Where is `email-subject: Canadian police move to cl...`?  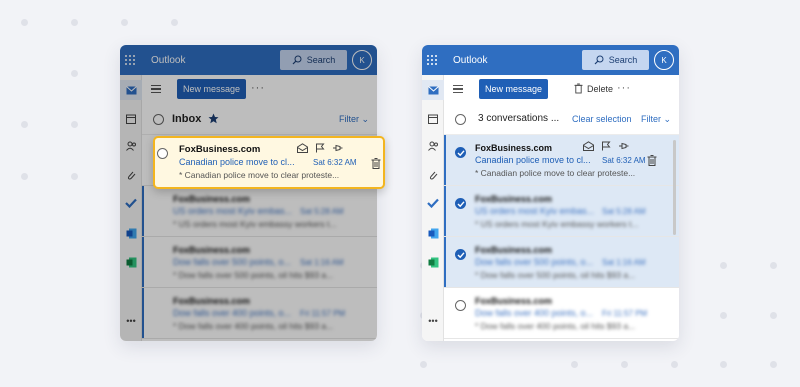
email-subject: Canadian police move to cl... is located at coordinates (237, 162).